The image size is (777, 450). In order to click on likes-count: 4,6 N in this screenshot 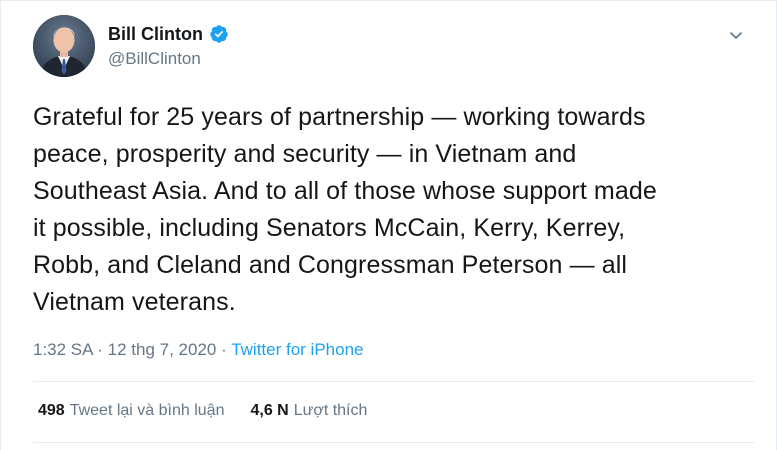, I will do `click(269, 410)`.